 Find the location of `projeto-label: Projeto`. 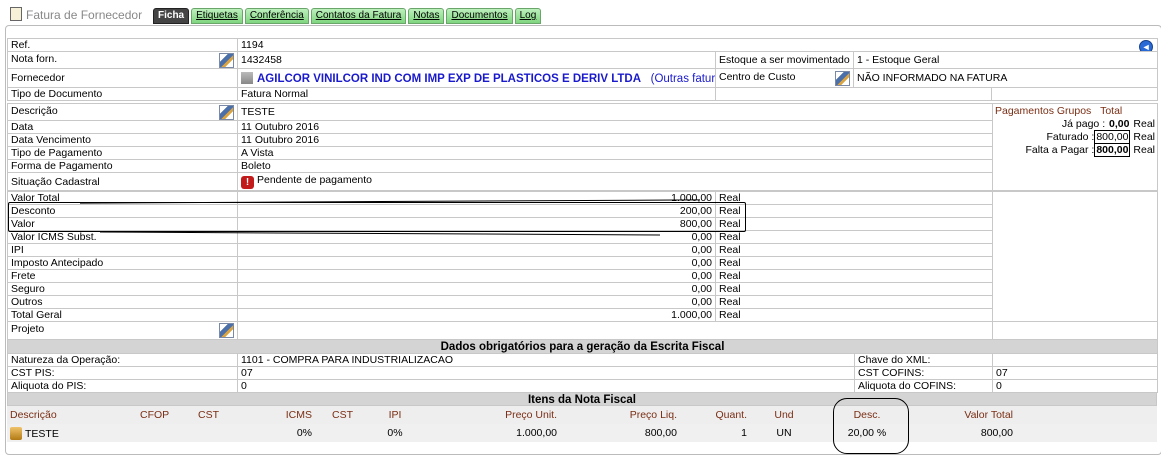

projeto-label: Projeto is located at coordinates (28, 329).